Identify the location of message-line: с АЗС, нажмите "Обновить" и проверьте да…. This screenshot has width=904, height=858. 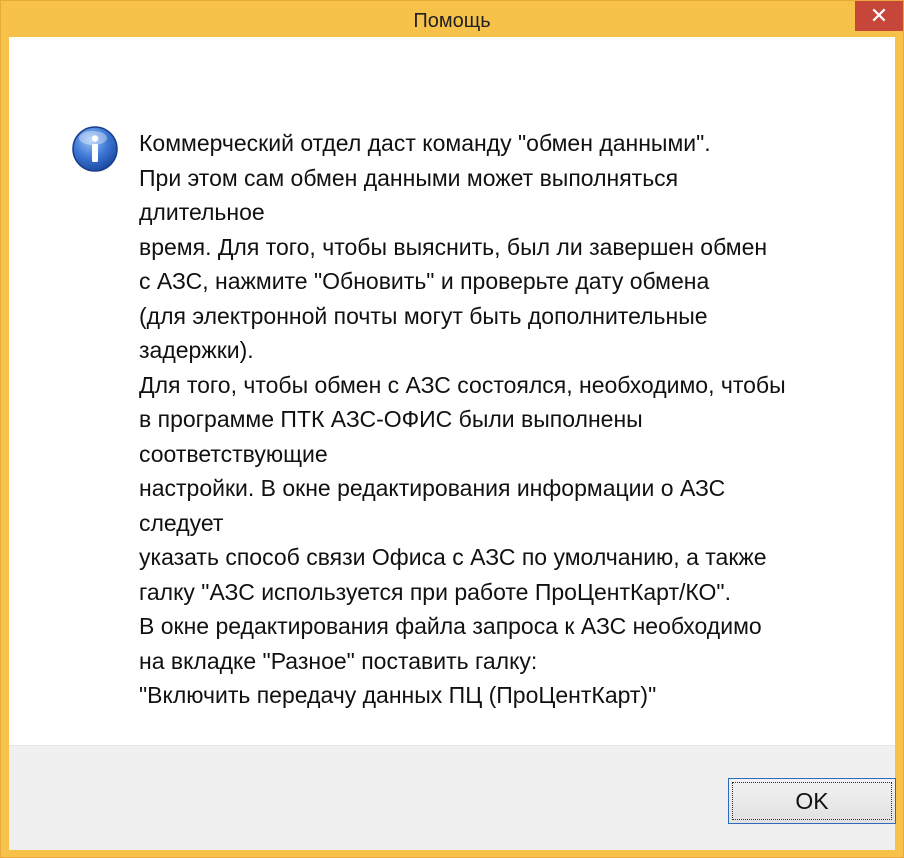
(424, 281).